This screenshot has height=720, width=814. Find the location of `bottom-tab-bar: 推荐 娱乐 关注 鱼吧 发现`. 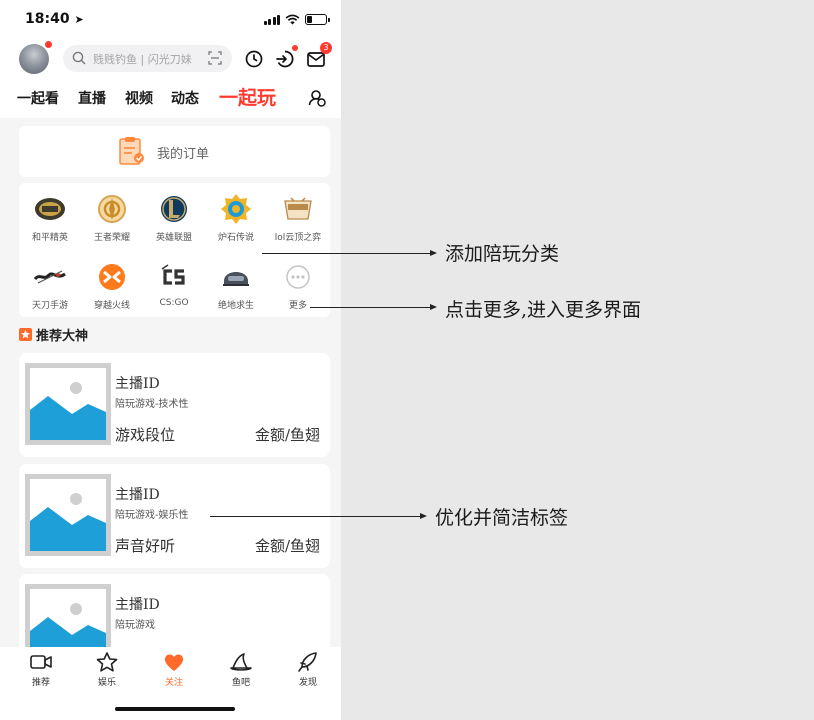

bottom-tab-bar: 推荐 娱乐 关注 鱼吧 发现 is located at coordinates (170, 683).